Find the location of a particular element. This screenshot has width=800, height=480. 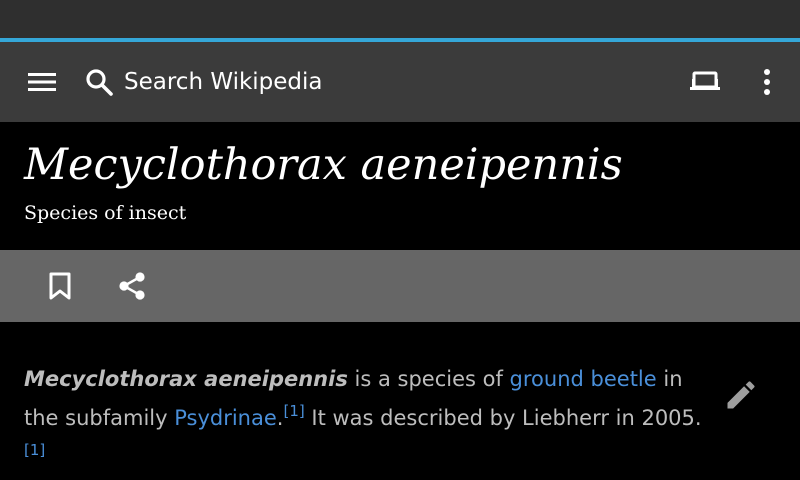

bookmark-icon is located at coordinates (60, 286).